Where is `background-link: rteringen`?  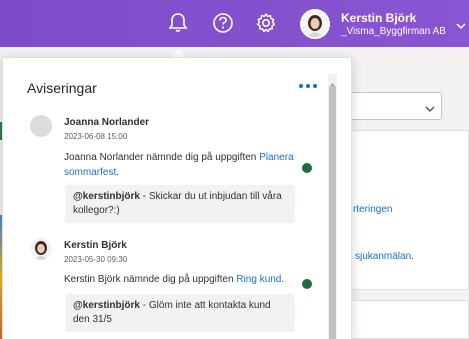 background-link: rteringen is located at coordinates (372, 209).